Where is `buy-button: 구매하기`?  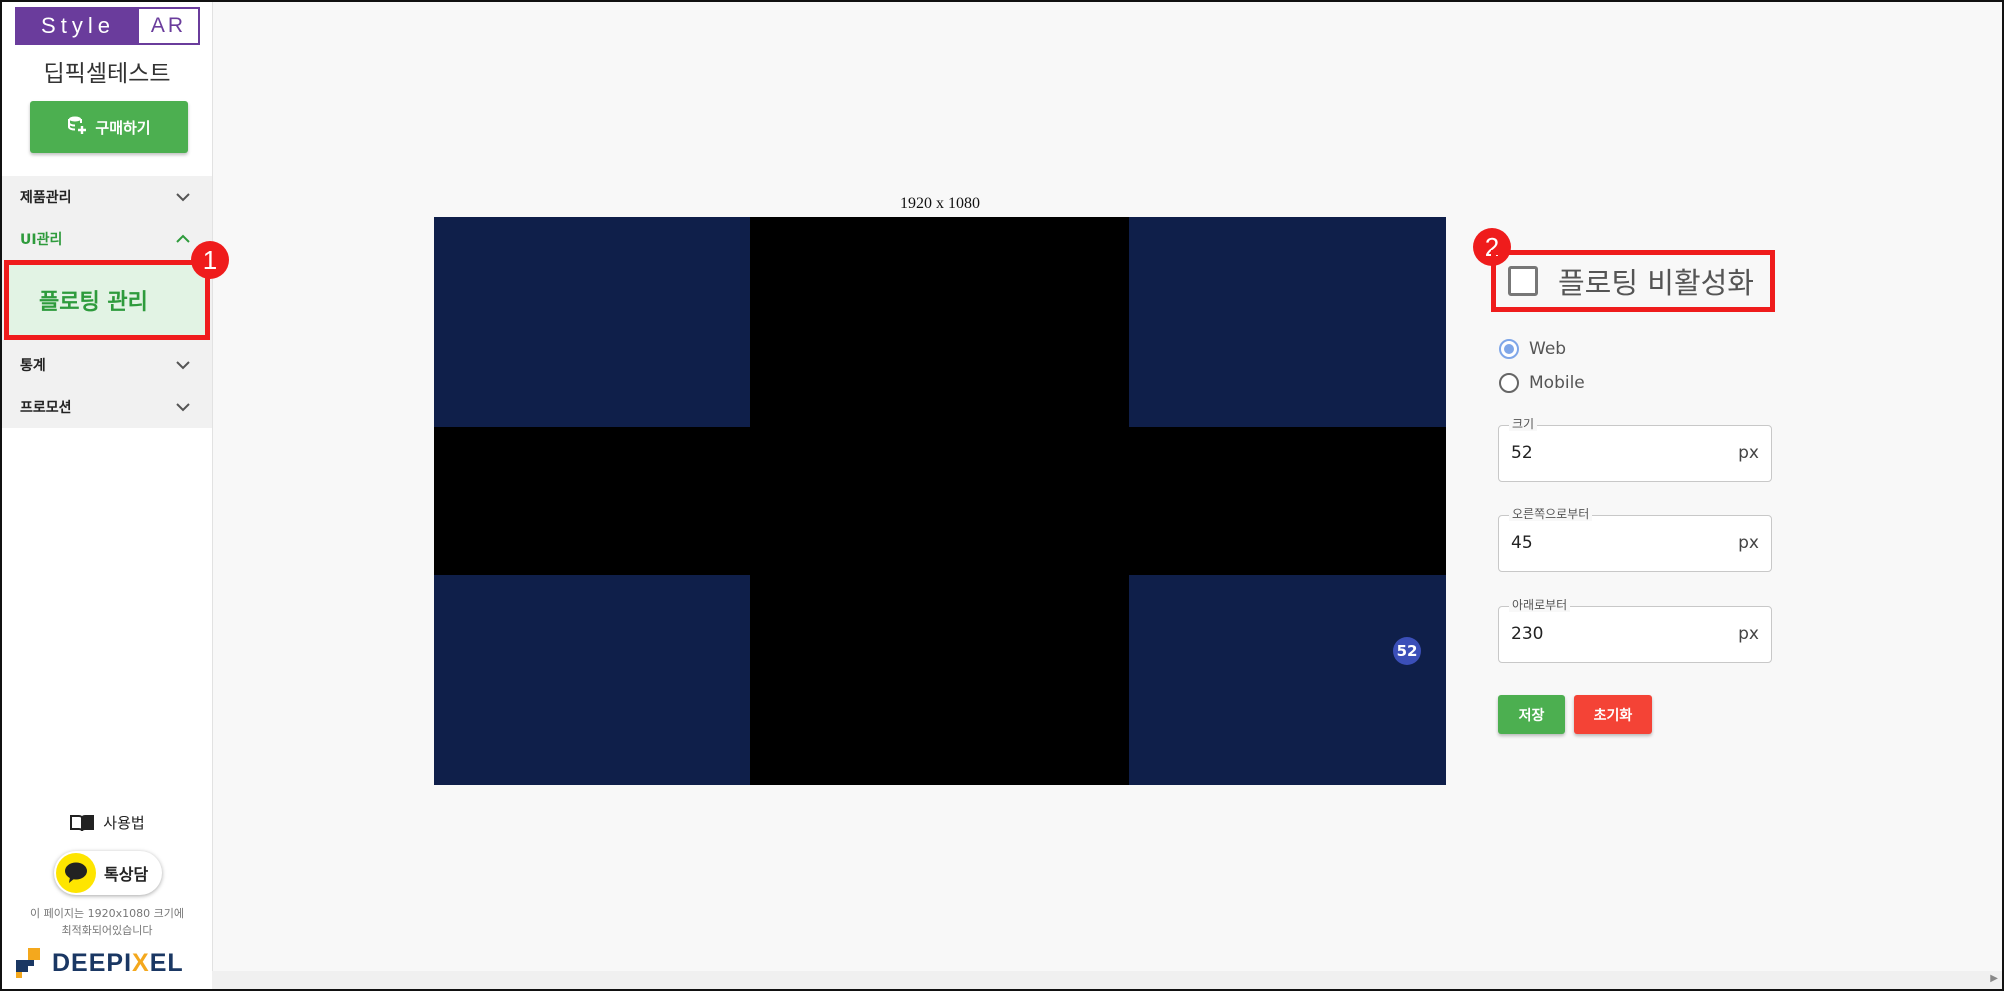 buy-button: 구매하기 is located at coordinates (109, 127).